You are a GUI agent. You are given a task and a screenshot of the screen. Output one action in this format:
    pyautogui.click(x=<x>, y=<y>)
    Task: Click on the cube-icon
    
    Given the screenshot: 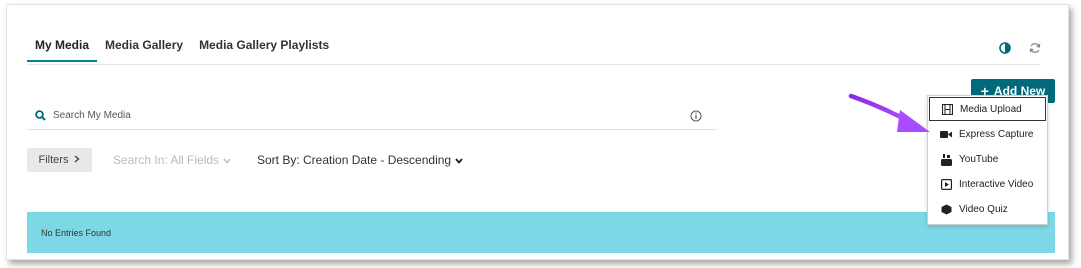 What is the action you would take?
    pyautogui.click(x=946, y=210)
    